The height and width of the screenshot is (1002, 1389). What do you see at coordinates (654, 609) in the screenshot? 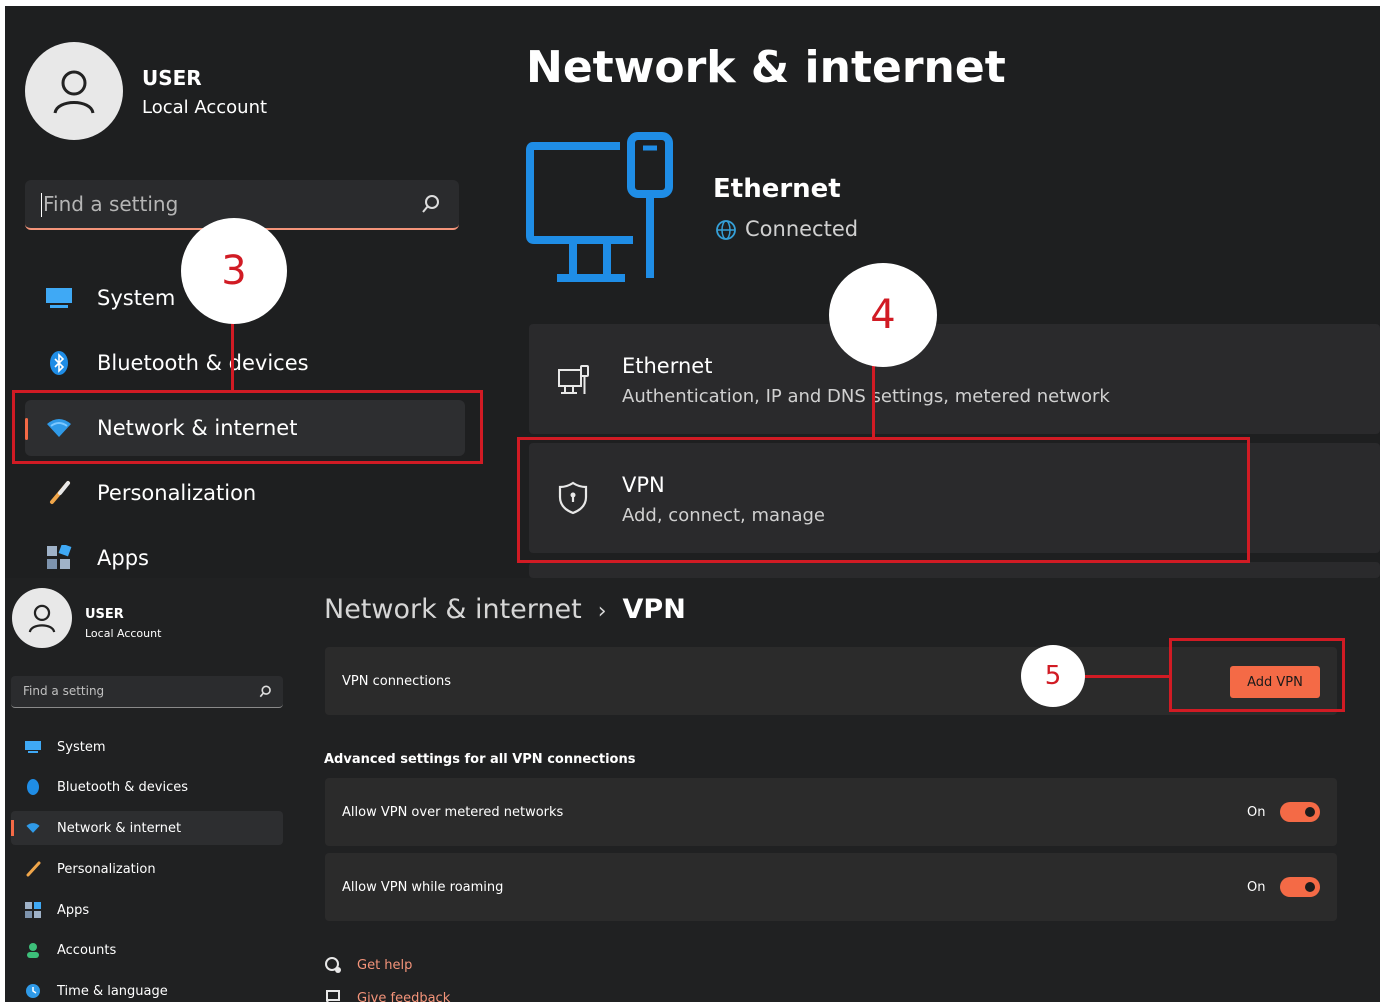
I see `breadcrumb-current: VPN` at bounding box center [654, 609].